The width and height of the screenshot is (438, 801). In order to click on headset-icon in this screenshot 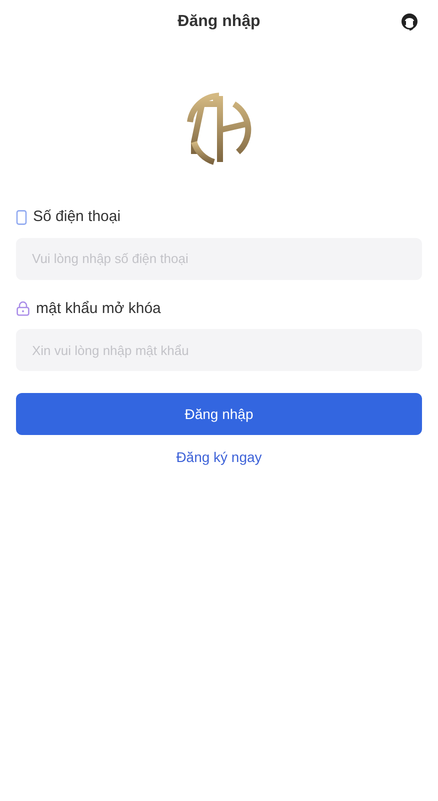, I will do `click(409, 22)`.